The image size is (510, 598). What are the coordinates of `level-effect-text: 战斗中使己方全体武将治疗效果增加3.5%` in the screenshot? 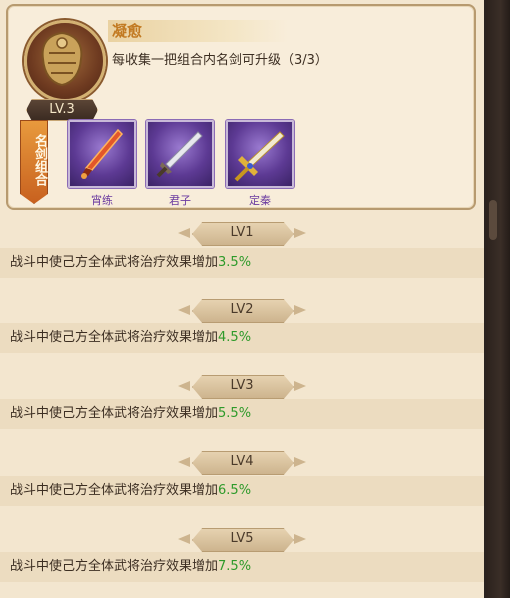 It's located at (131, 262).